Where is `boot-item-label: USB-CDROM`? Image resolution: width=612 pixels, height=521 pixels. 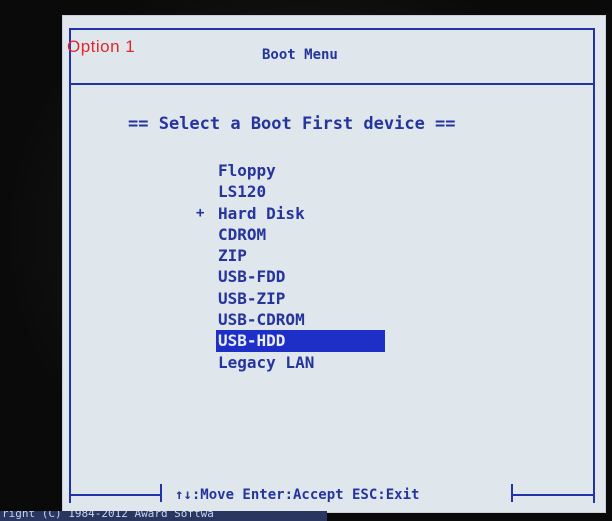
boot-item-label: USB-CDROM is located at coordinates (261, 320).